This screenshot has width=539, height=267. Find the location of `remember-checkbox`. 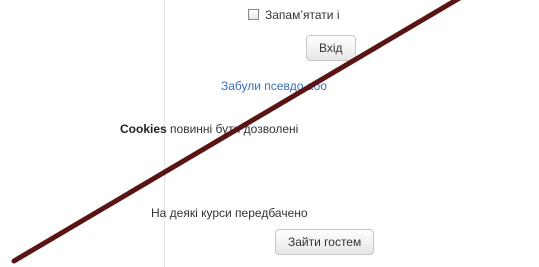

remember-checkbox is located at coordinates (253, 14).